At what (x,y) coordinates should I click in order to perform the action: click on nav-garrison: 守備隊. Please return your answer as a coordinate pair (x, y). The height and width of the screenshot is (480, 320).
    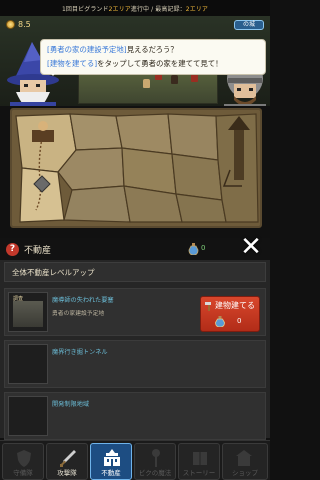
    Looking at the image, I should click on (23, 461).